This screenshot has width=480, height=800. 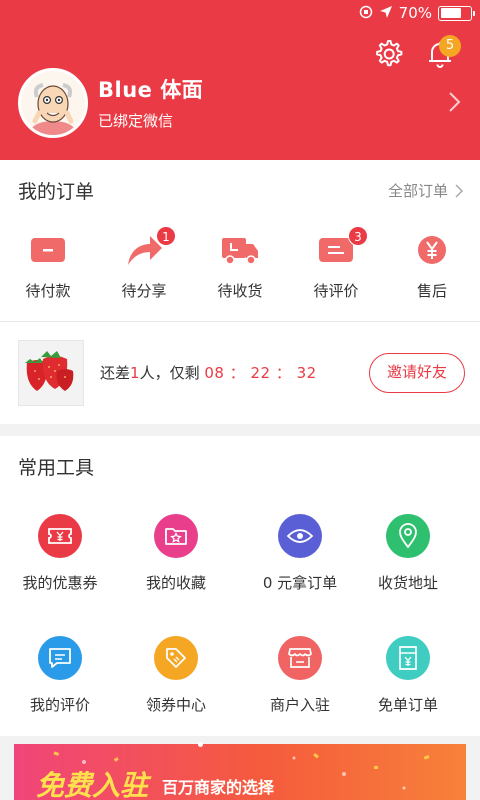 I want to click on tool-delivery-address: 收货地址, so click(x=408, y=553).